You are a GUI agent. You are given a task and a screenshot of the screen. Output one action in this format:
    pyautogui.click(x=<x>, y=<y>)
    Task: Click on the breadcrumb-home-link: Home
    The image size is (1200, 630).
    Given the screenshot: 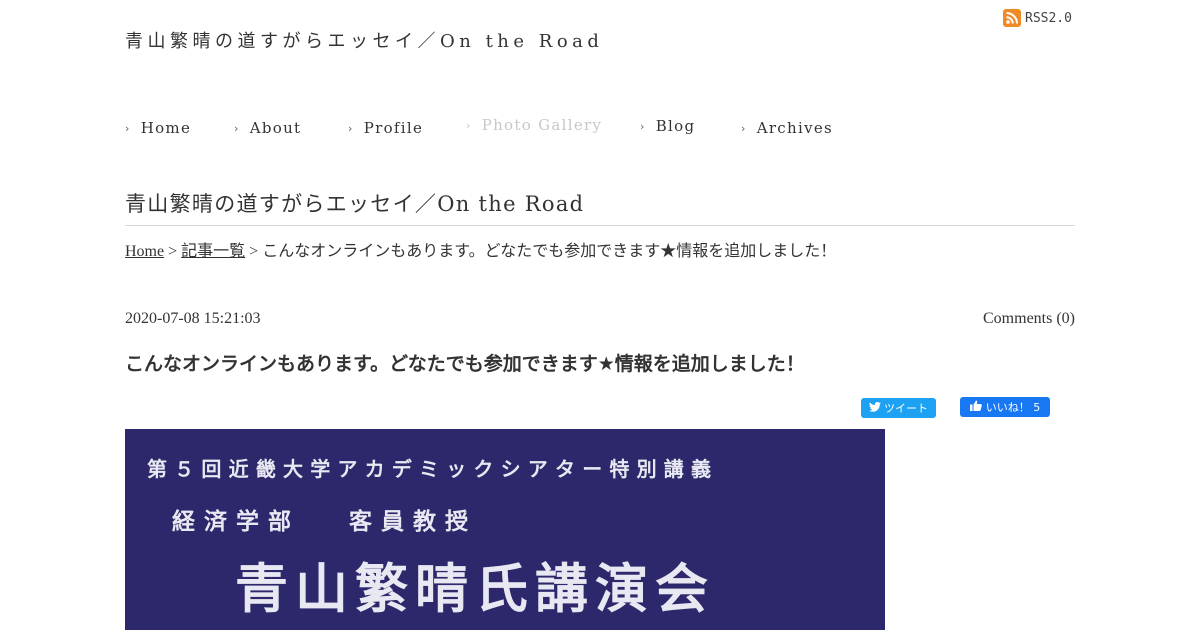 What is the action you would take?
    pyautogui.click(x=144, y=251)
    